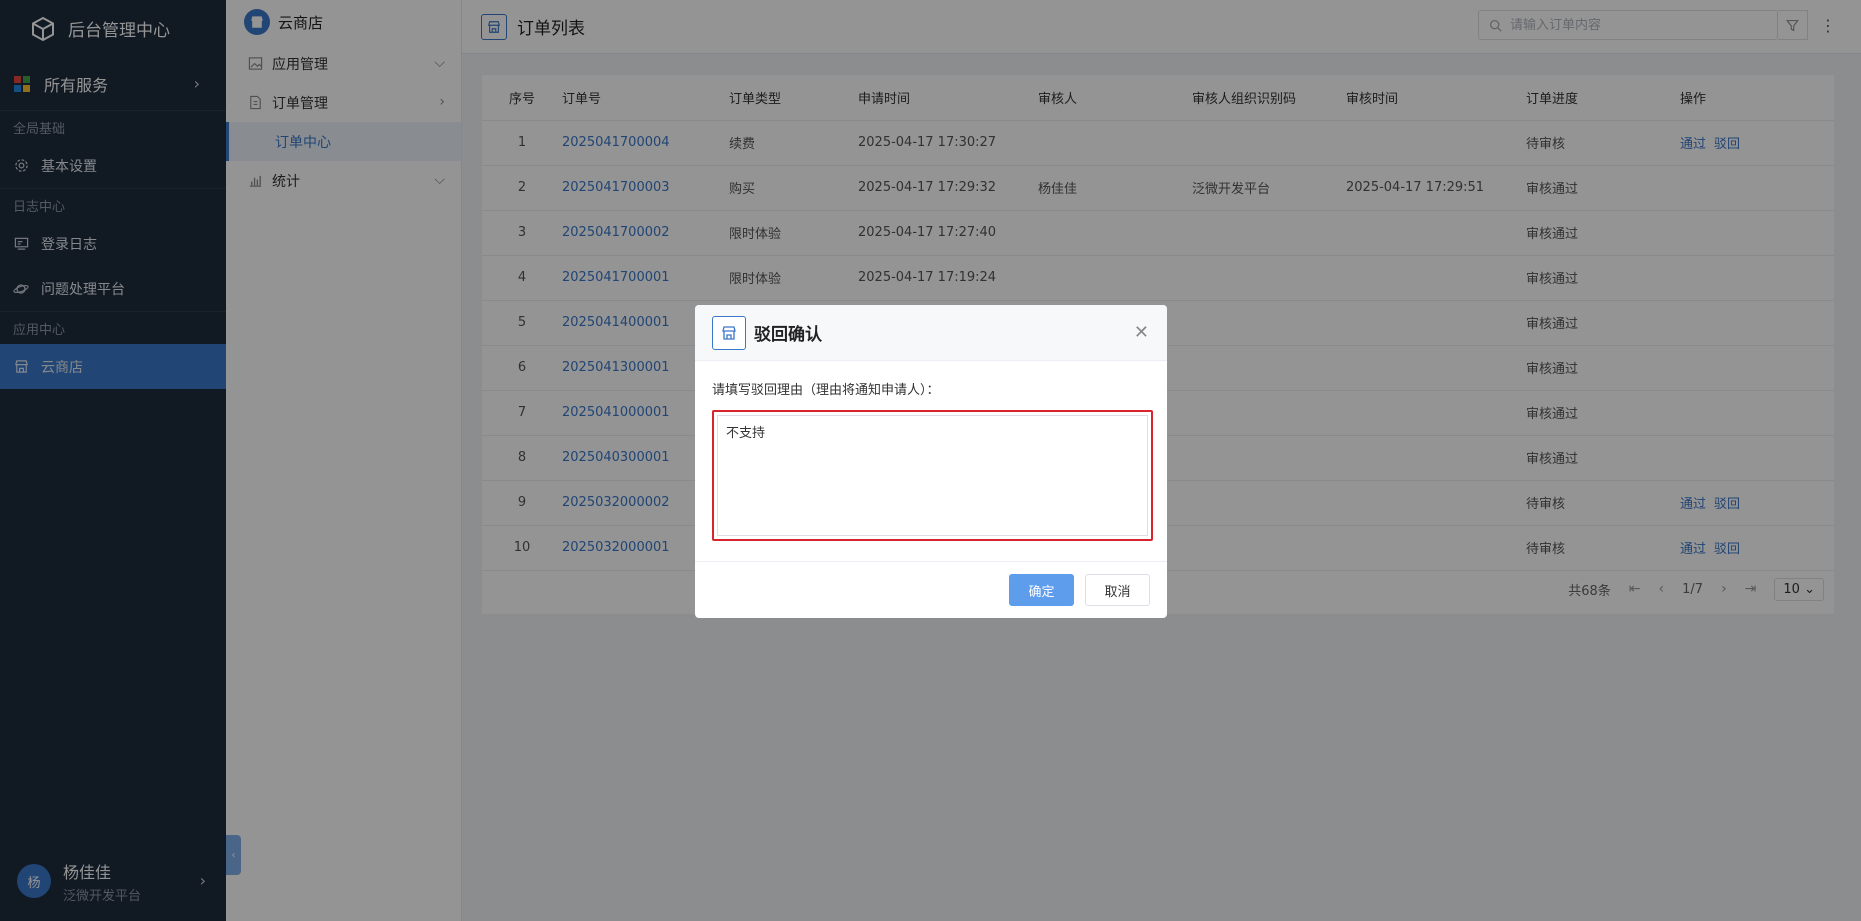 Image resolution: width=1861 pixels, height=921 pixels. I want to click on dialog-body: 请填写驳回理由（理由将通知申请人）：, so click(931, 451).